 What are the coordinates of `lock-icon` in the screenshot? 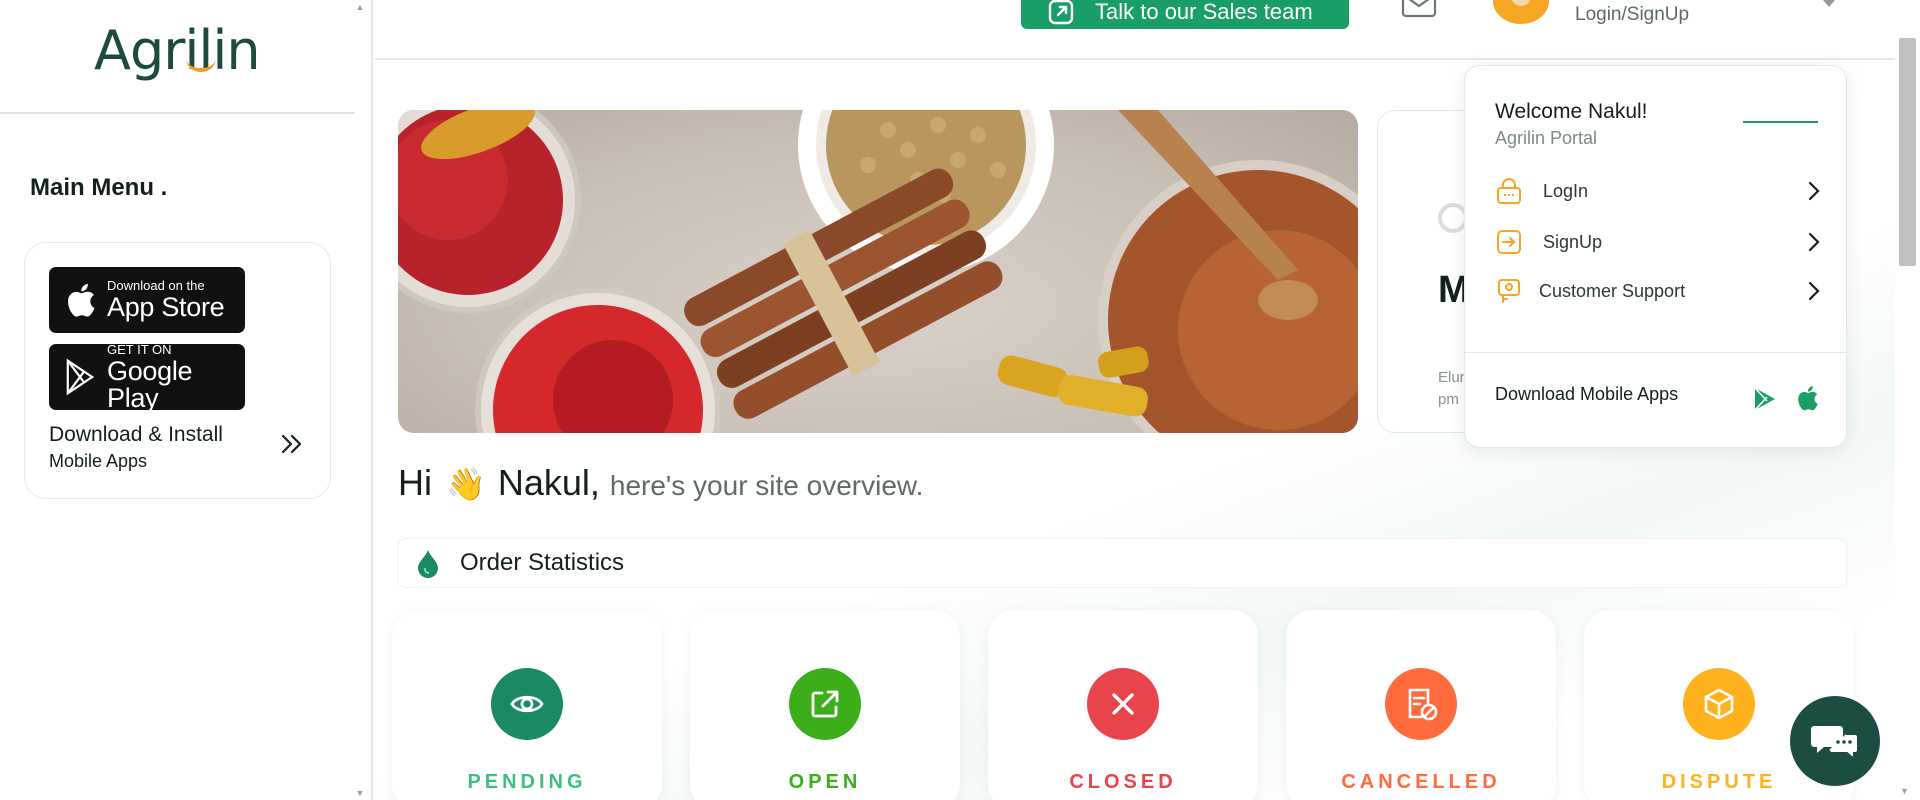 It's located at (1509, 191).